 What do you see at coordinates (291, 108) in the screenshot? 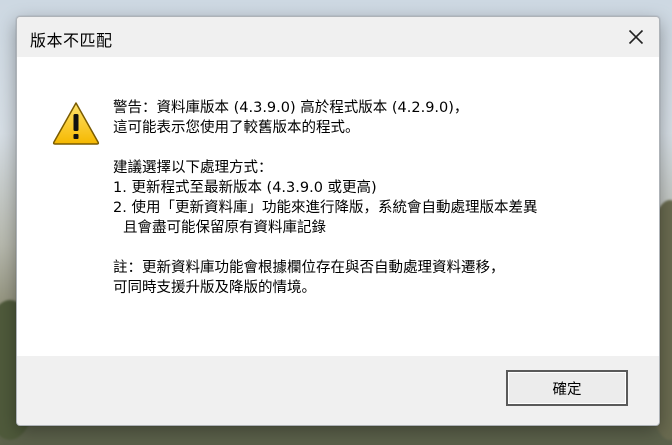
I see `message-line: 警告：資料庫版本 (4.3.9.0) 高於程式版本 (4.2.9.0)，` at bounding box center [291, 108].